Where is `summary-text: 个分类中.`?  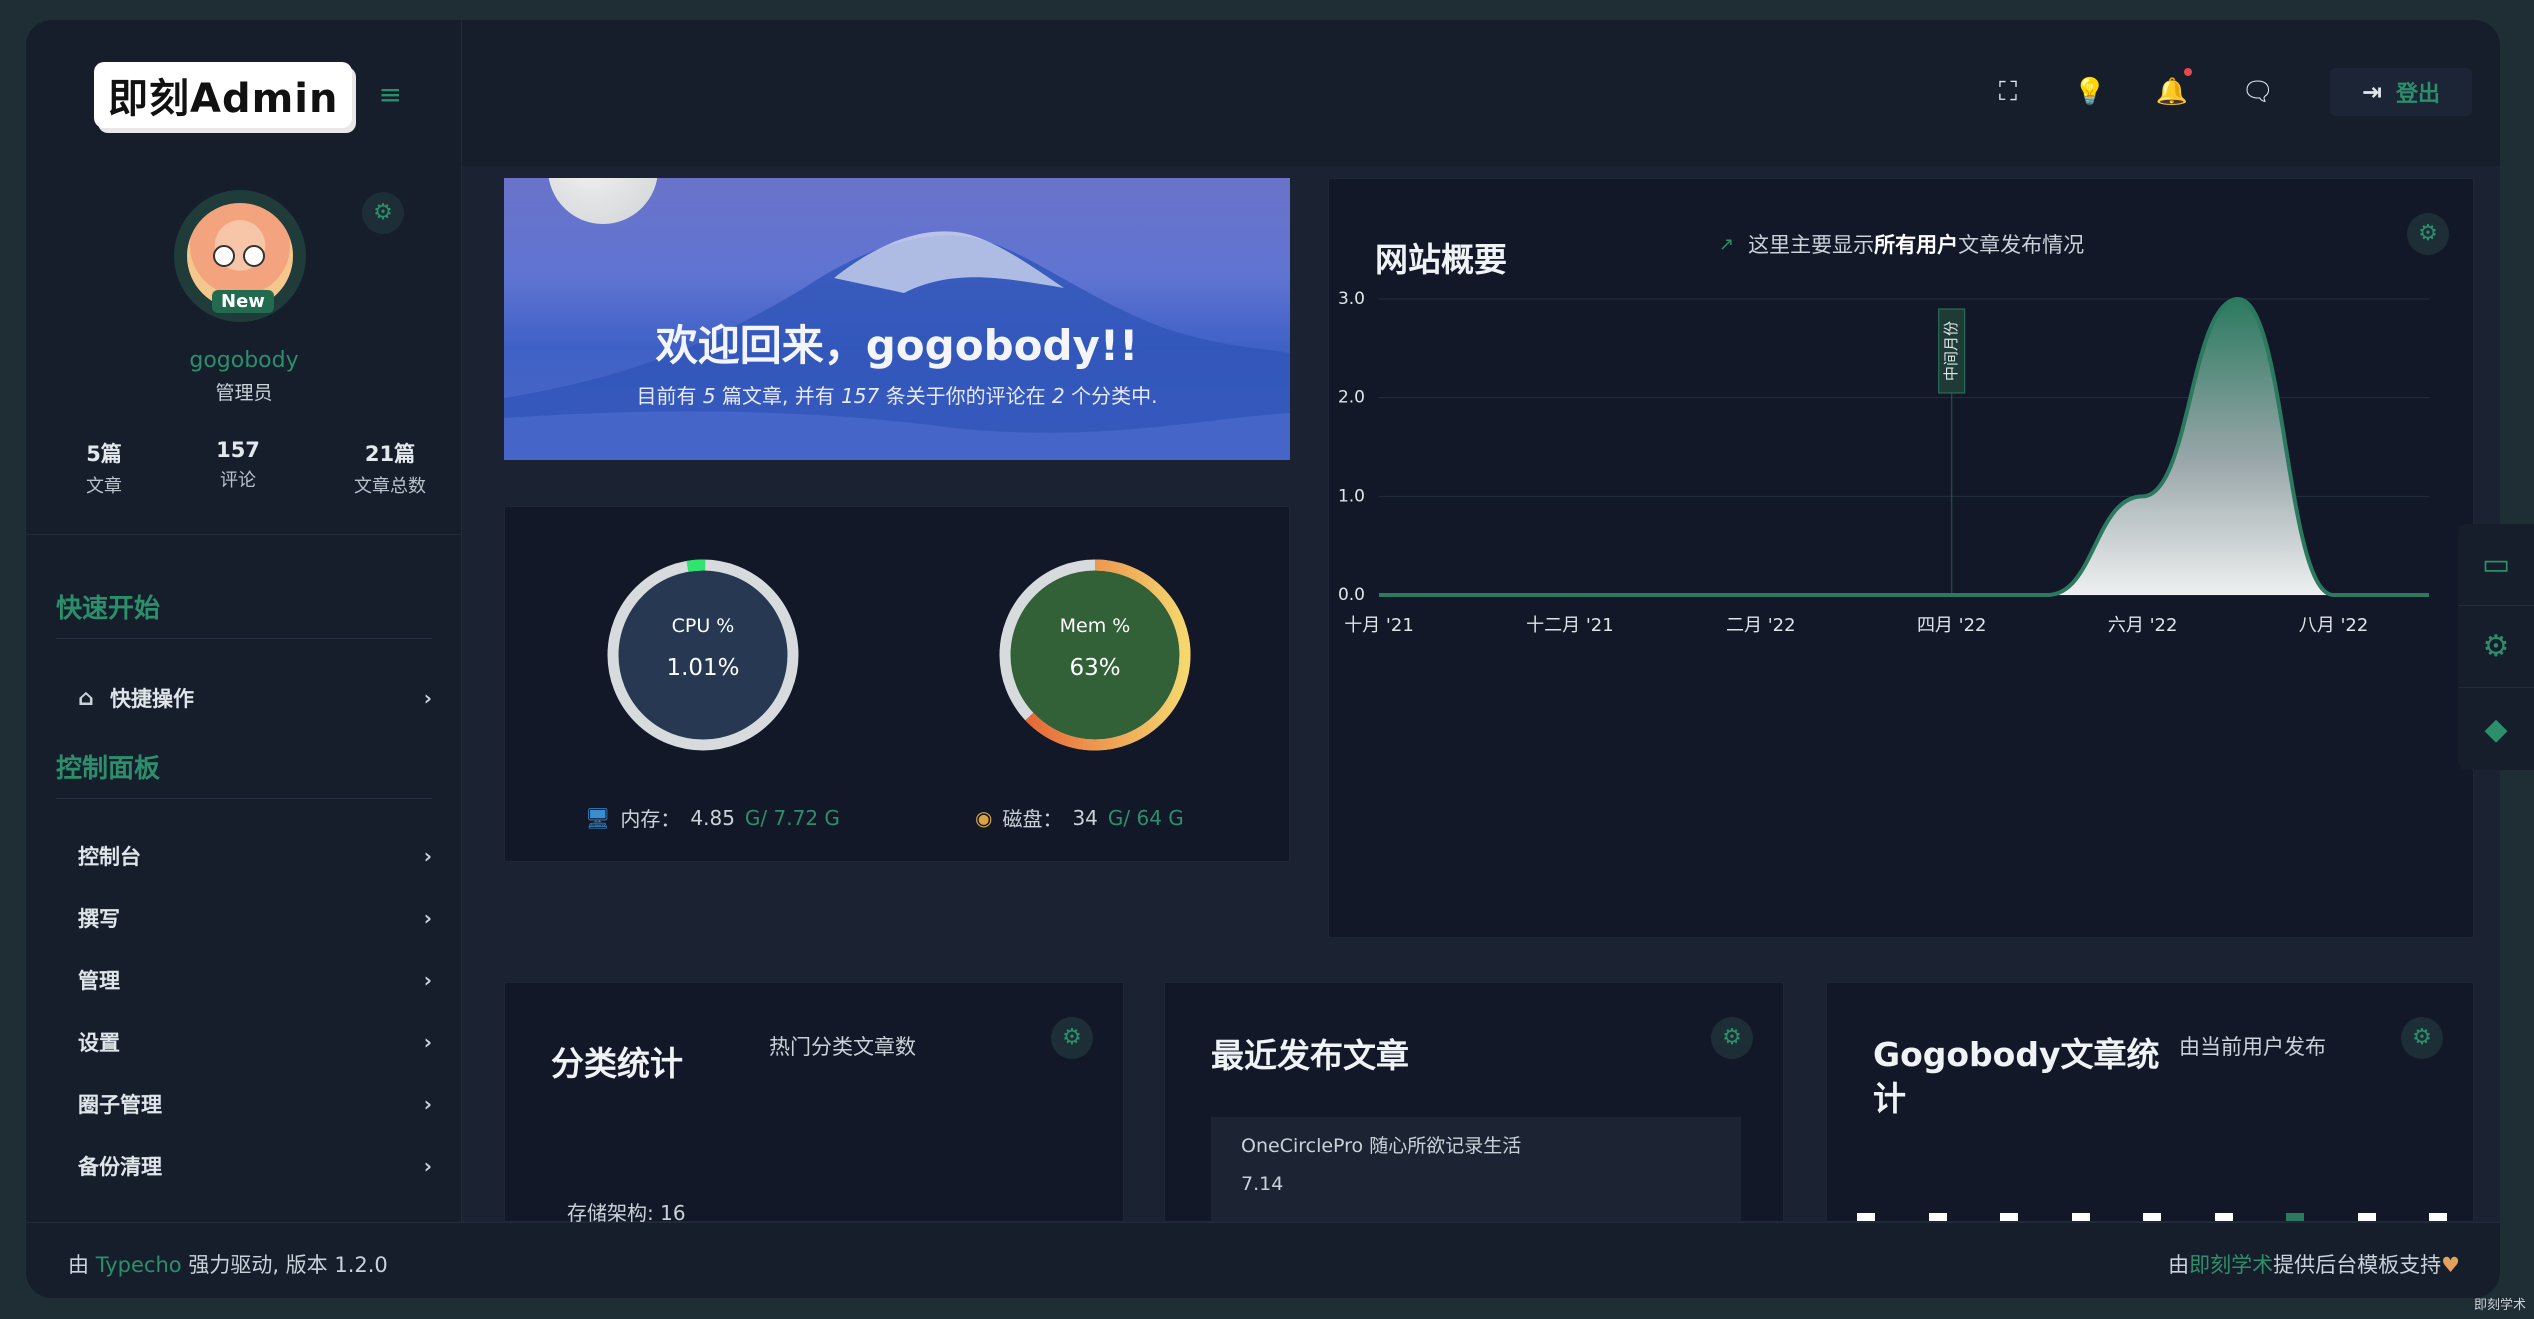
summary-text: 个分类中. is located at coordinates (1111, 396).